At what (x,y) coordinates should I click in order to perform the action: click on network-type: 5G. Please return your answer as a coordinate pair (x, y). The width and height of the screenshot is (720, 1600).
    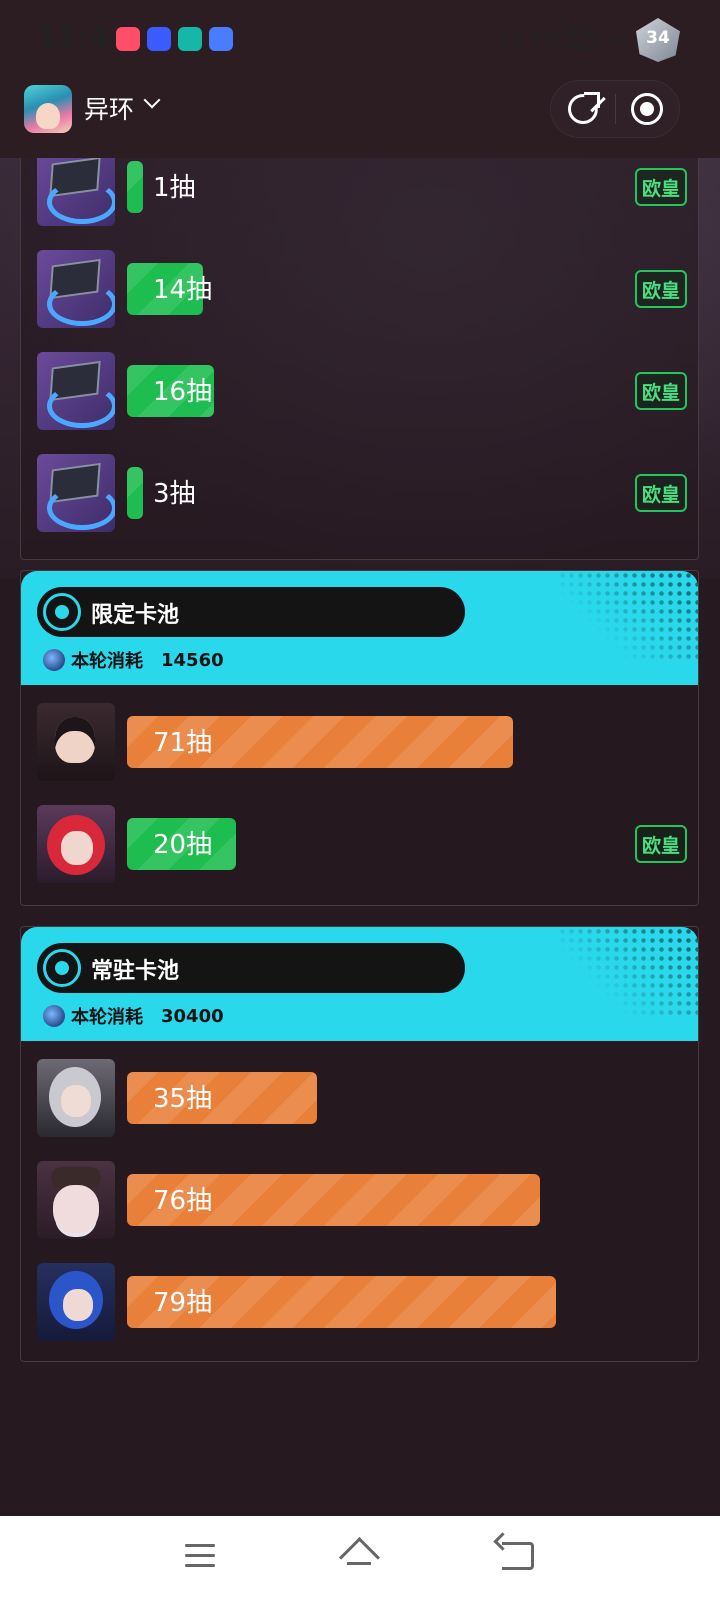
    Looking at the image, I should click on (616, 39).